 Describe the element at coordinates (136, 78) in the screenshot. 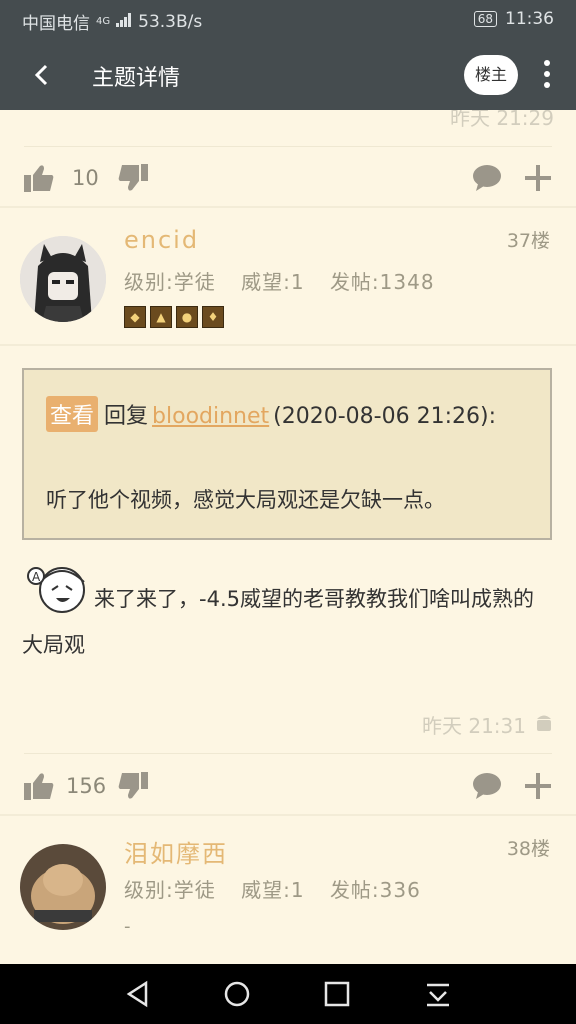

I see `page-title: 主题详情` at that location.